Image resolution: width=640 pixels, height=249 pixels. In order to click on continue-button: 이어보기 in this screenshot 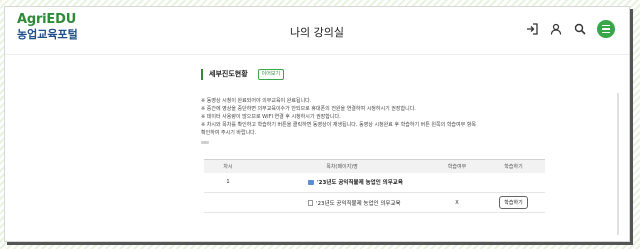, I will do `click(271, 74)`.